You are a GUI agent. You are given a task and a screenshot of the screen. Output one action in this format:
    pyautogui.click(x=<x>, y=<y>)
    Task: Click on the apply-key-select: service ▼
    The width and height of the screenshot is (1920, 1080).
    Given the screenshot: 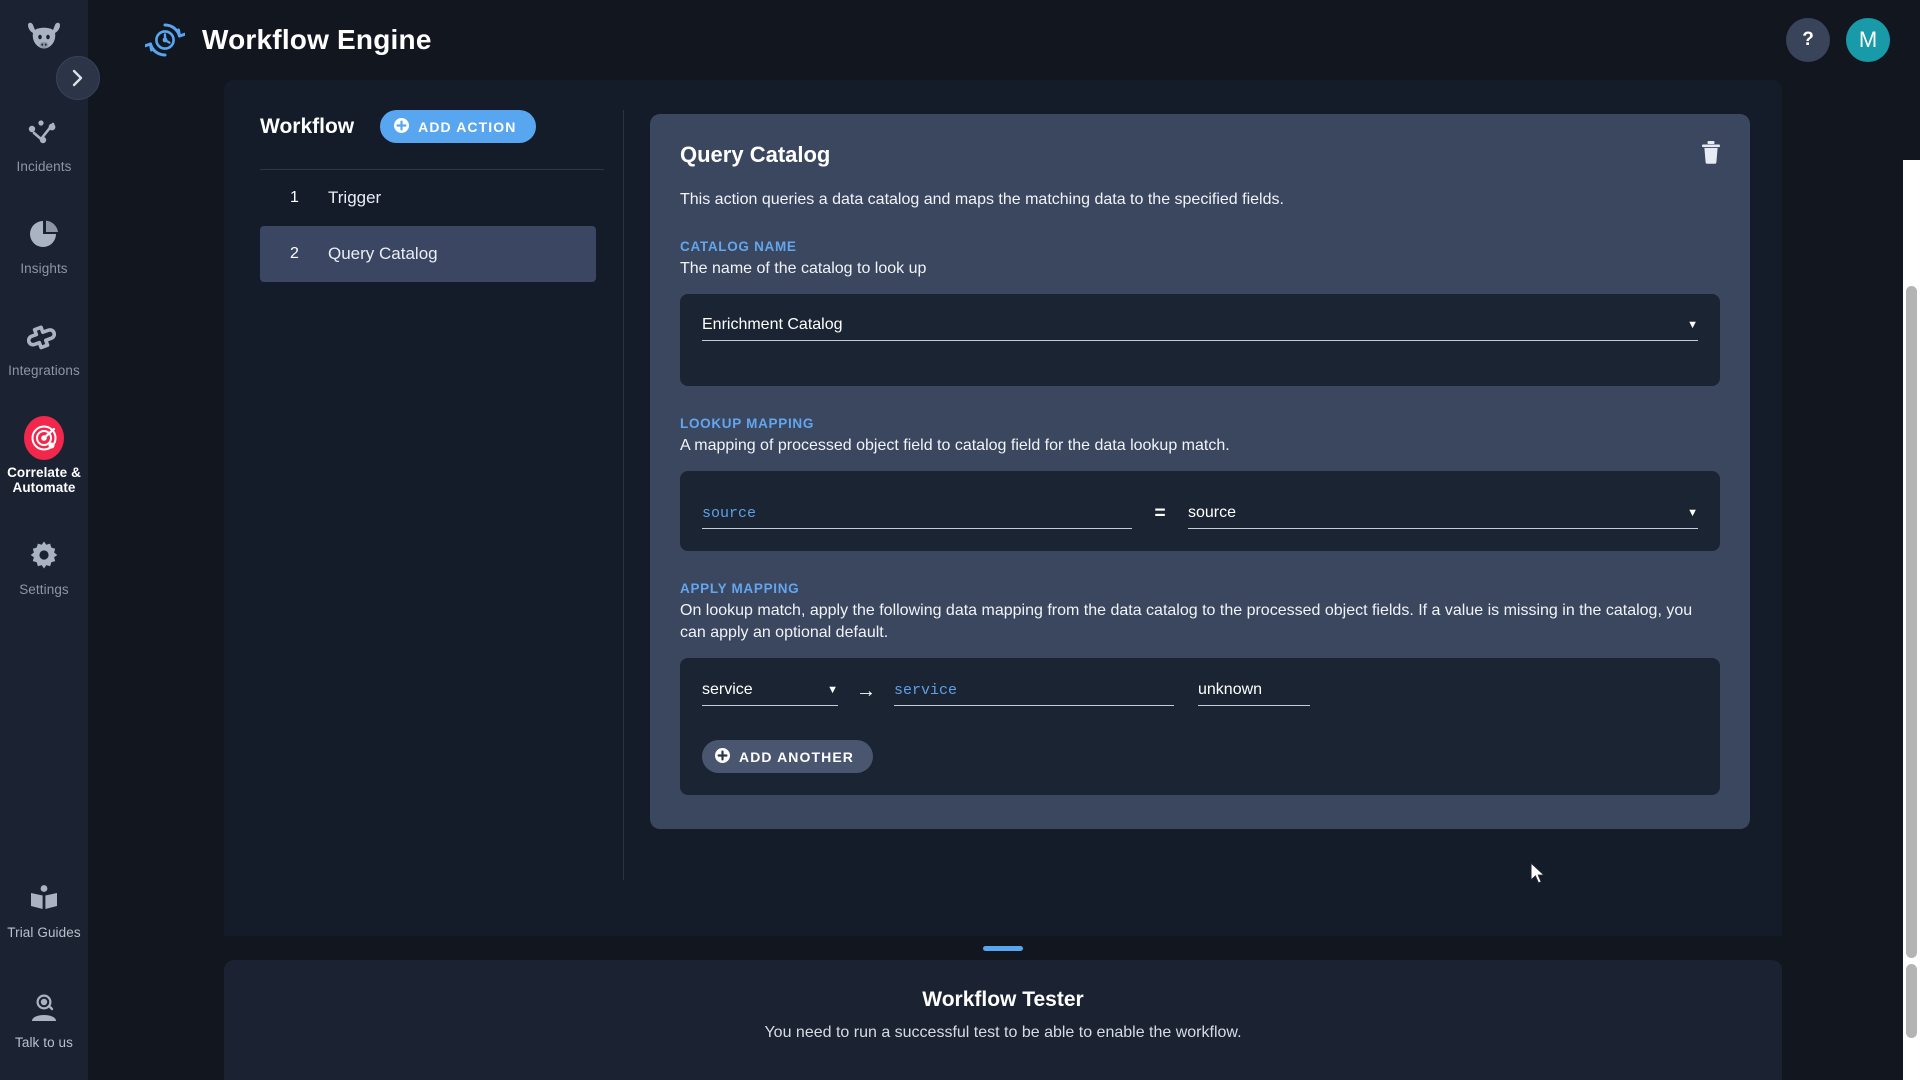 What is the action you would take?
    pyautogui.click(x=770, y=693)
    